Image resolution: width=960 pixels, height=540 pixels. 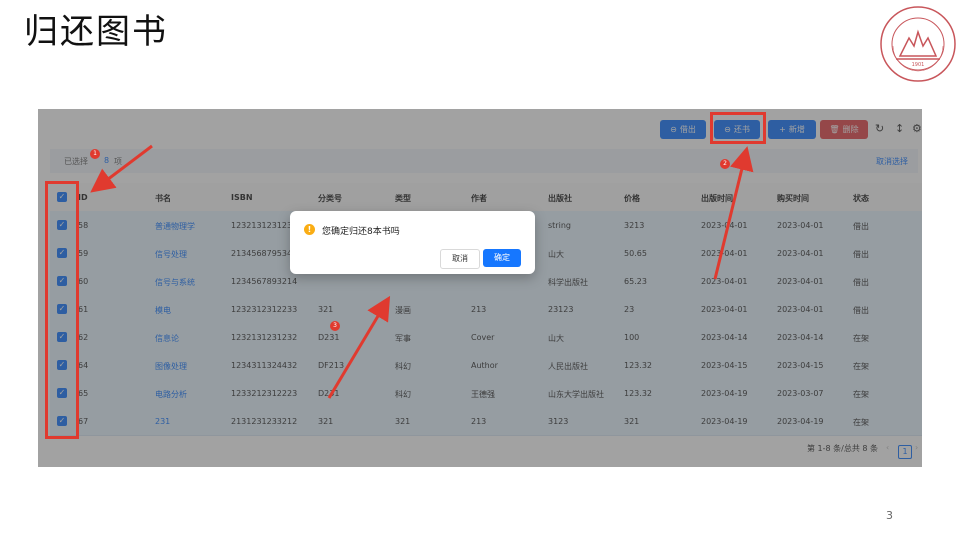 What do you see at coordinates (725, 164) in the screenshot?
I see `step-badge-2: 2` at bounding box center [725, 164].